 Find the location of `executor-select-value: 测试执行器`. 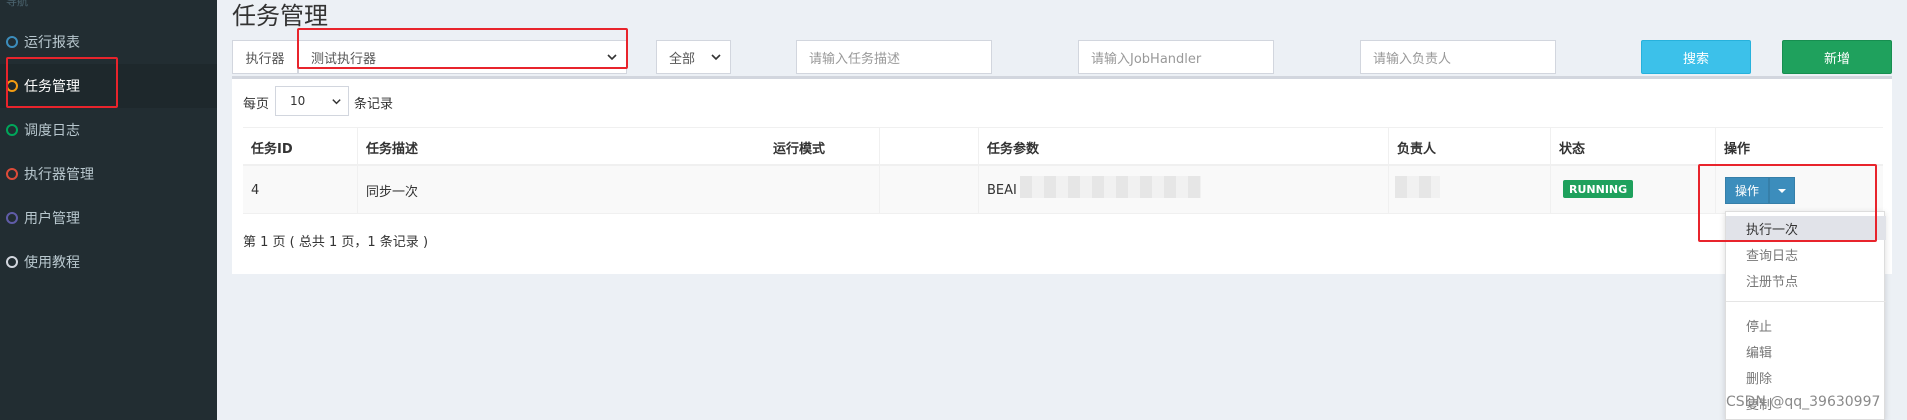

executor-select-value: 测试执行器 is located at coordinates (344, 59).